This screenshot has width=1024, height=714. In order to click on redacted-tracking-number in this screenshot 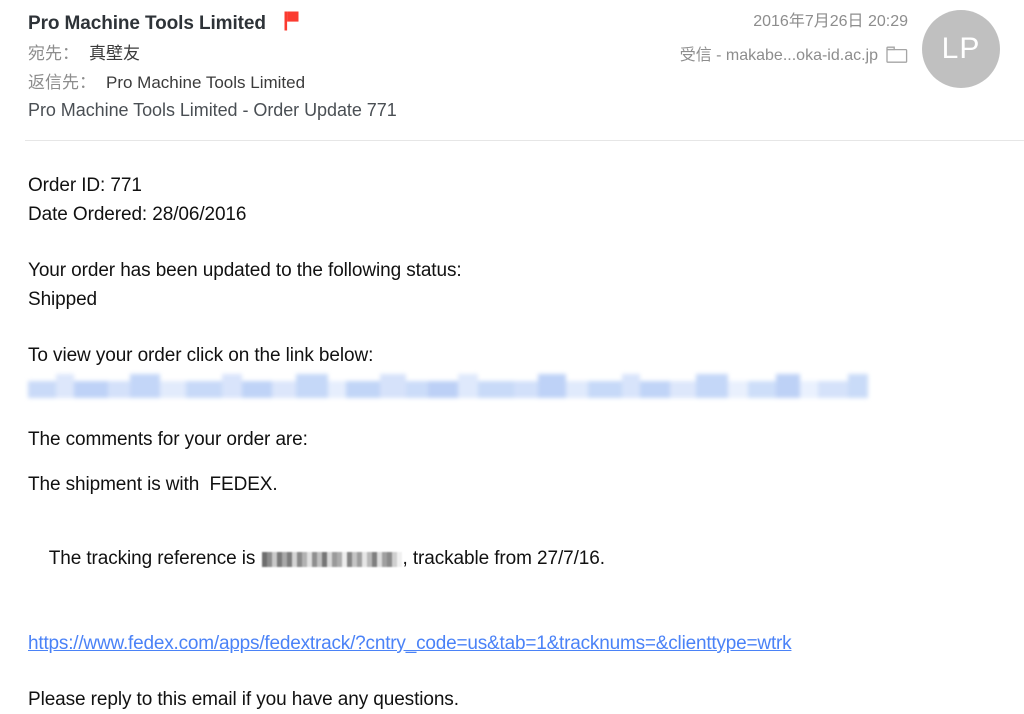, I will do `click(331, 557)`.